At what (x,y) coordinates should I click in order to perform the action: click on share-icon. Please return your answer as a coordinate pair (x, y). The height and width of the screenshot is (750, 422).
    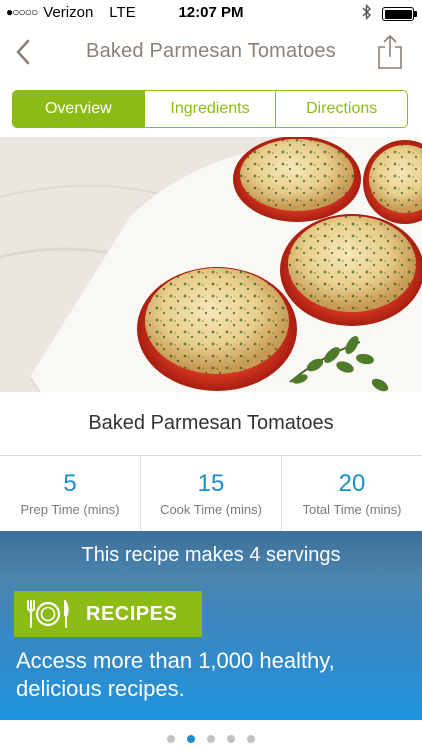
    Looking at the image, I should click on (390, 52).